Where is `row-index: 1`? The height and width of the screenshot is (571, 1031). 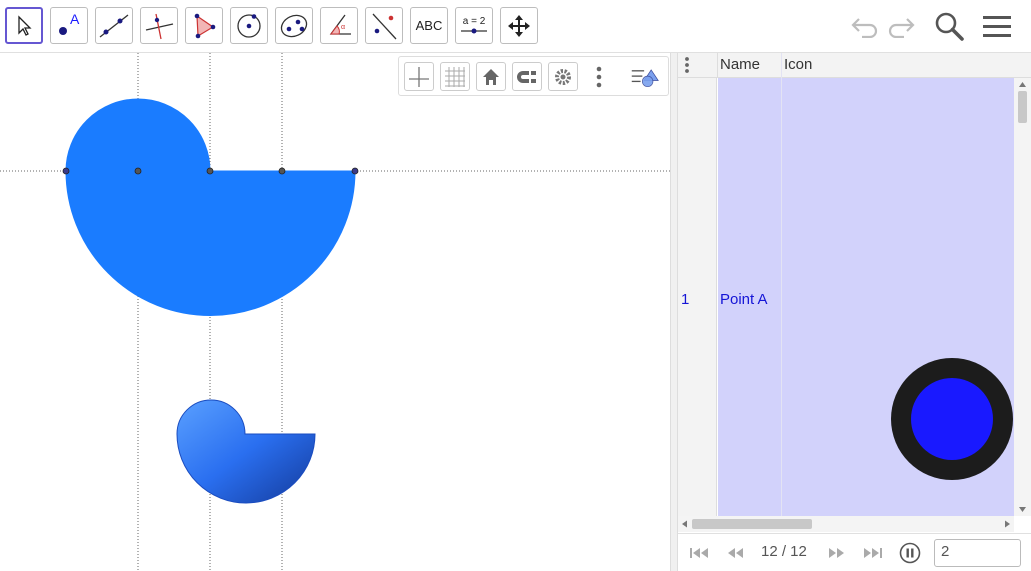 row-index: 1 is located at coordinates (685, 299).